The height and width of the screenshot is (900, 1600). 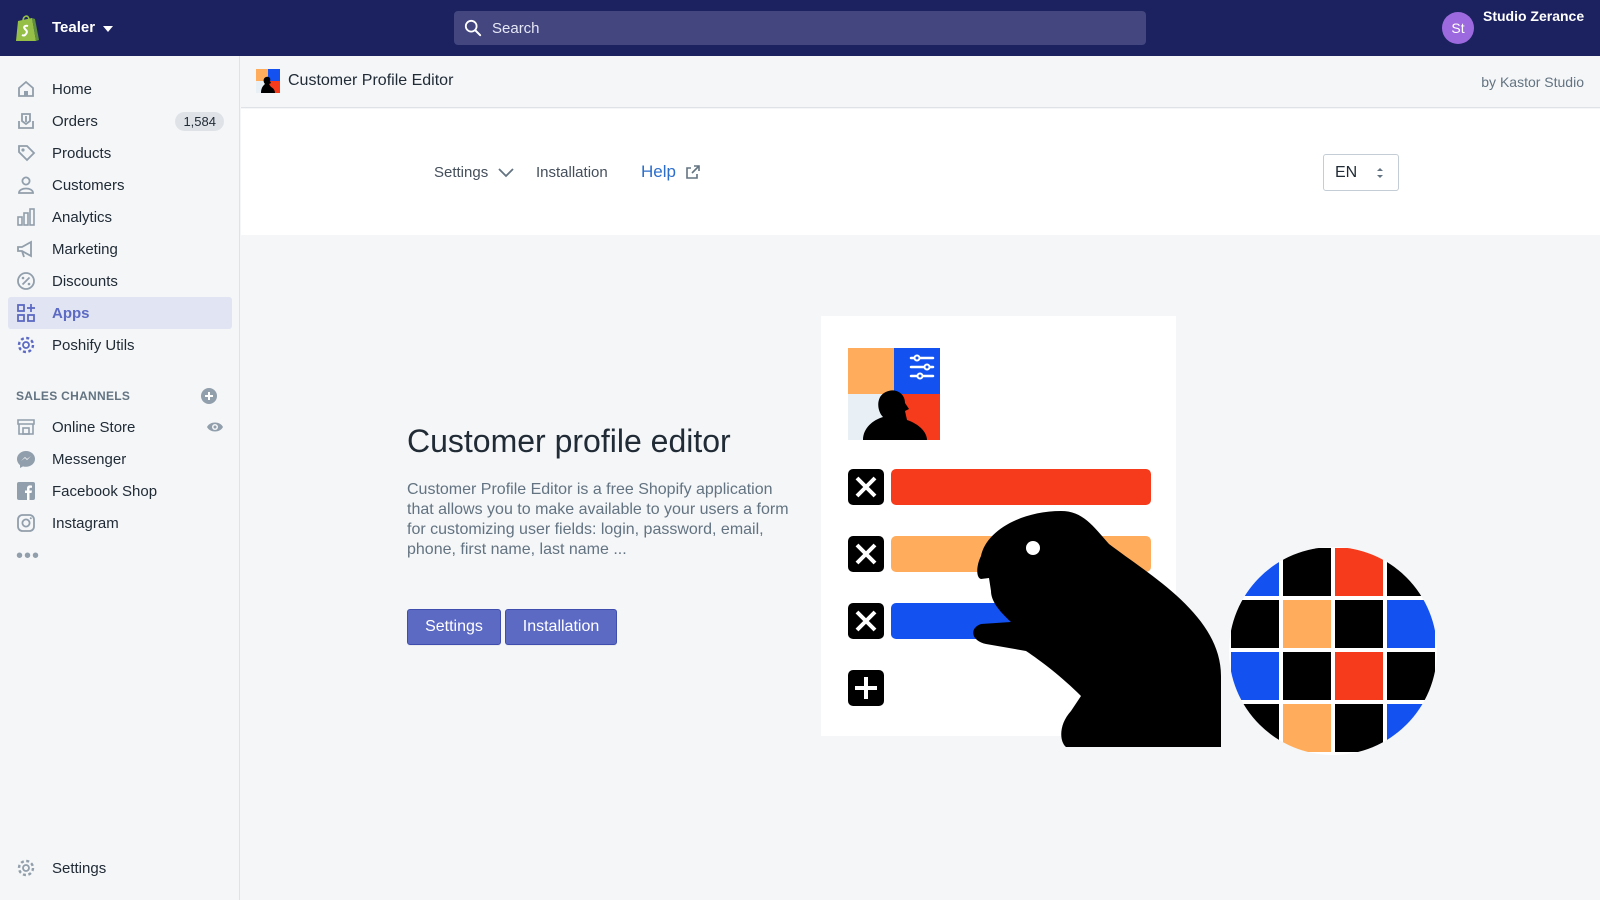 I want to click on search-input, so click(x=802, y=28).